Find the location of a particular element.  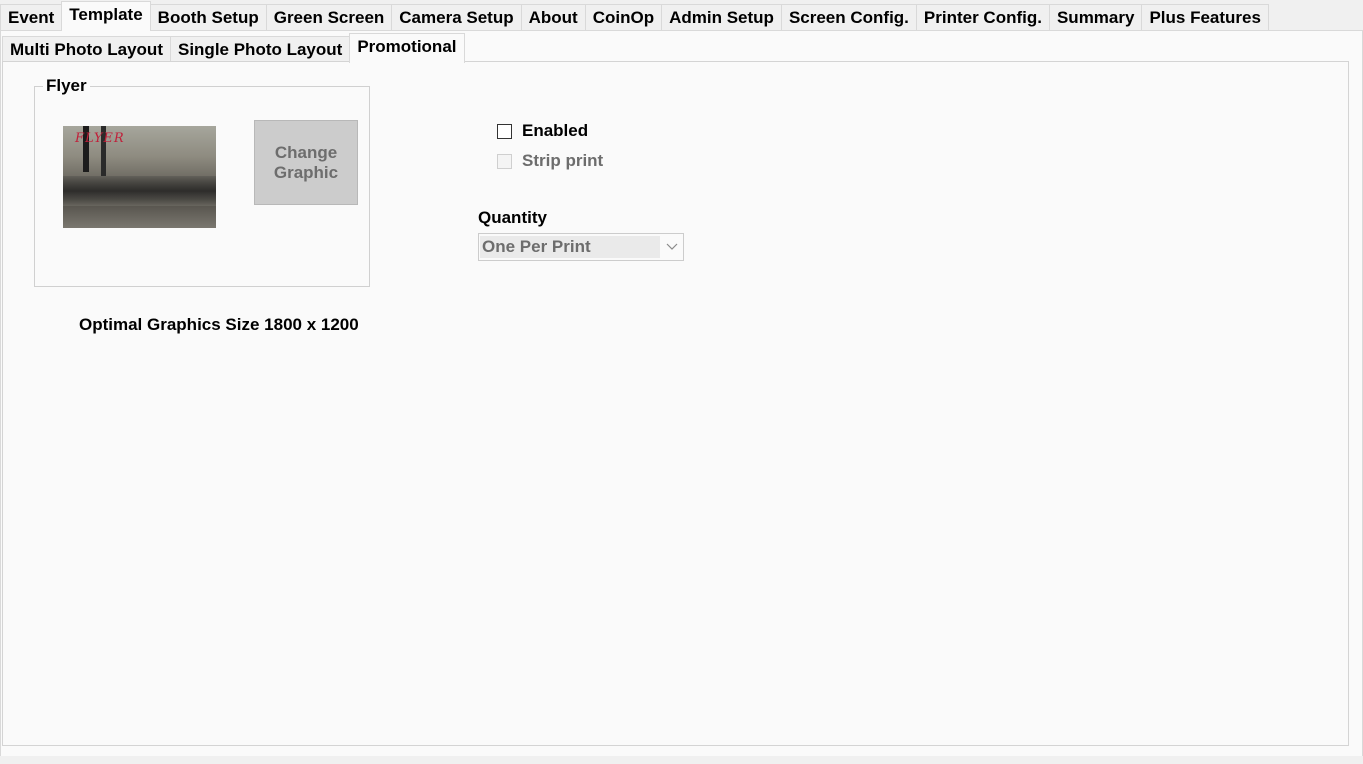

change-graphic-button: Change Graphic is located at coordinates (306, 162).